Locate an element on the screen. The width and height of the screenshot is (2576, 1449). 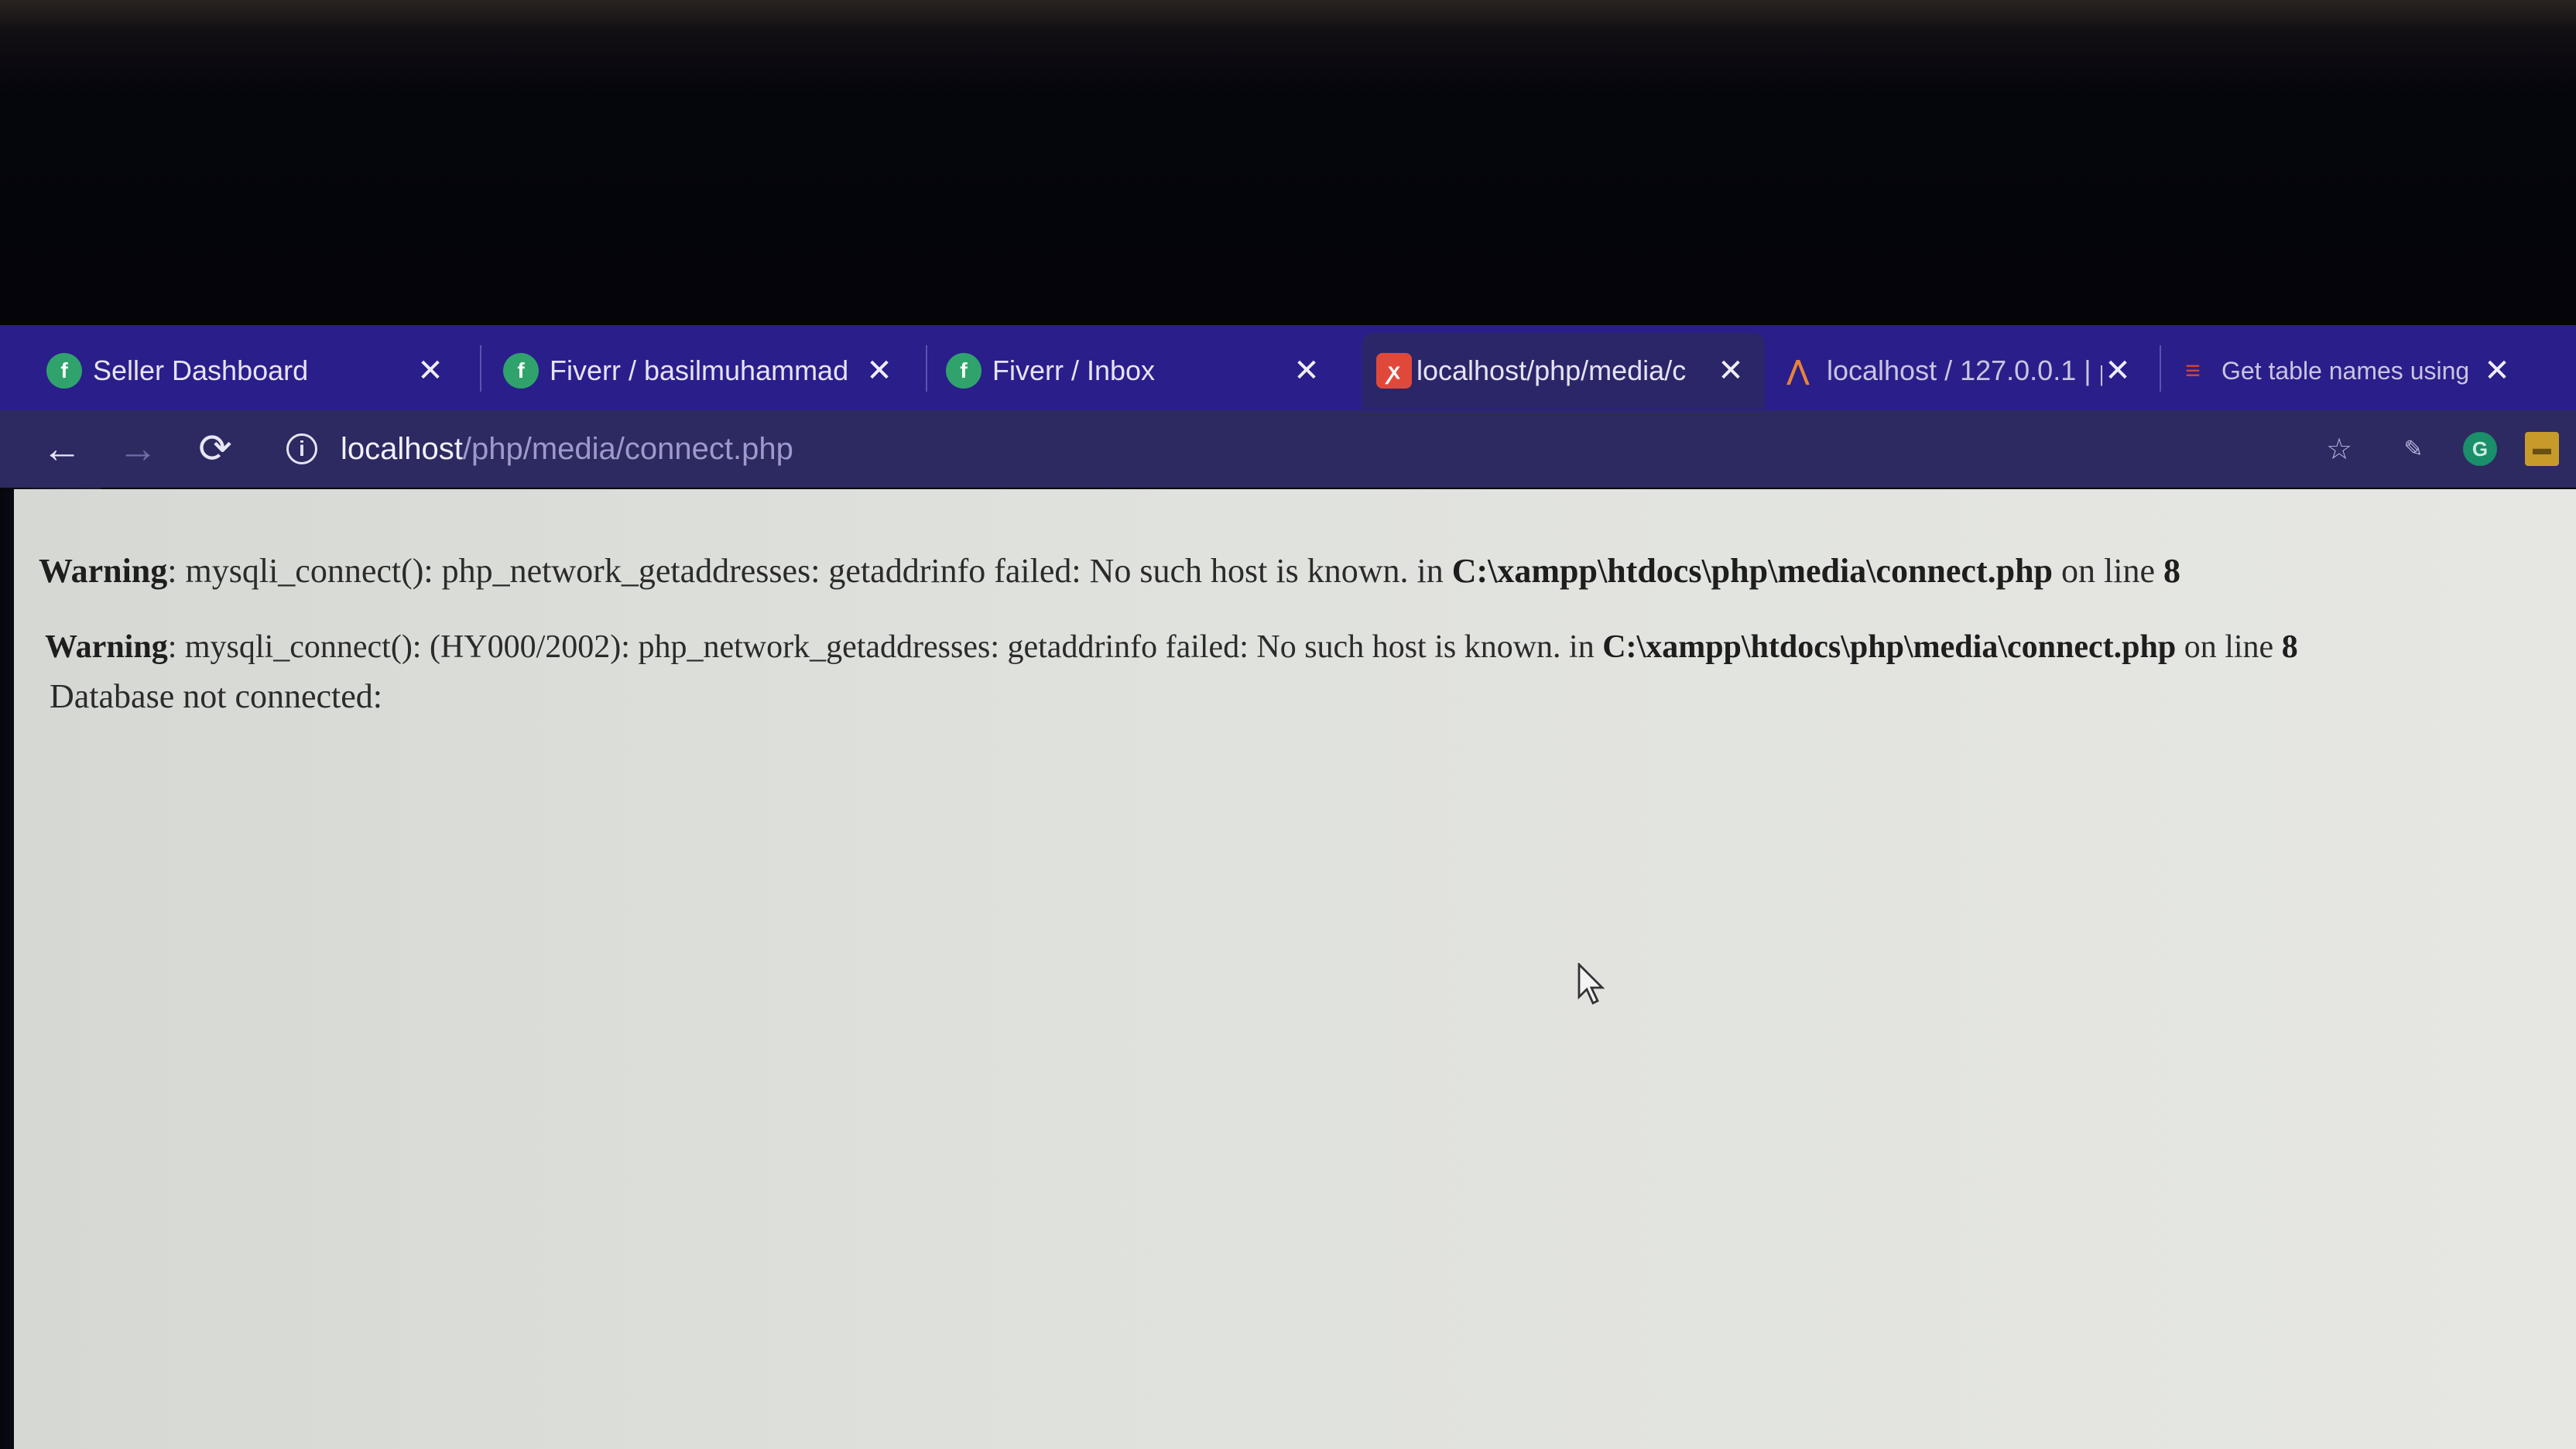
tab-title: localhost / 127.0.0.1 | p is located at coordinates (1965, 370).